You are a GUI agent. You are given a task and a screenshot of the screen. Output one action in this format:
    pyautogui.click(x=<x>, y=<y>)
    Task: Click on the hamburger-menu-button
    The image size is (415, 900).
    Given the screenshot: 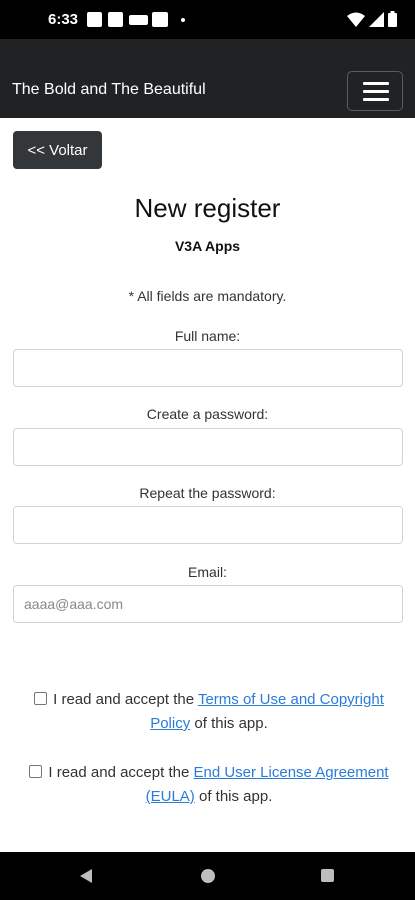 What is the action you would take?
    pyautogui.click(x=375, y=91)
    